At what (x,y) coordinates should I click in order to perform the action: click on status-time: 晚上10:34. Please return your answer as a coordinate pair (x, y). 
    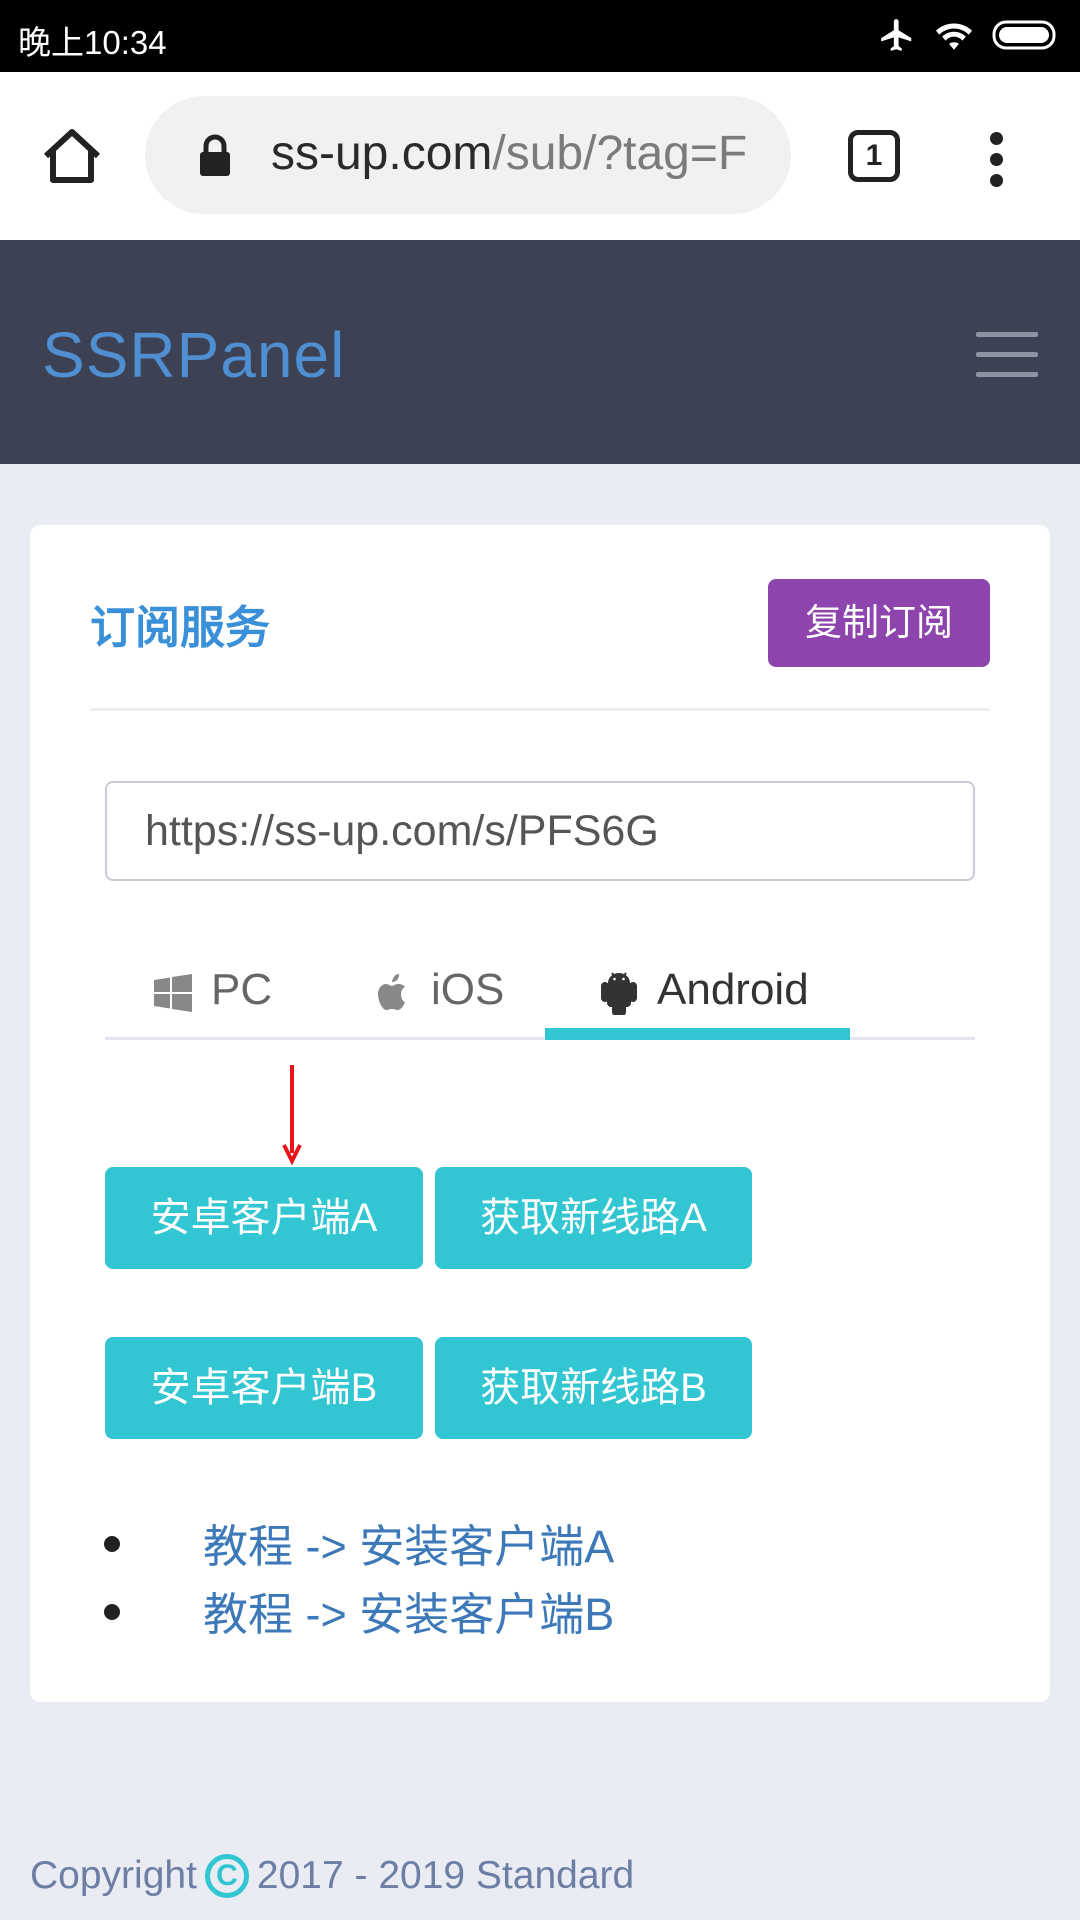
    Looking at the image, I should click on (92, 42).